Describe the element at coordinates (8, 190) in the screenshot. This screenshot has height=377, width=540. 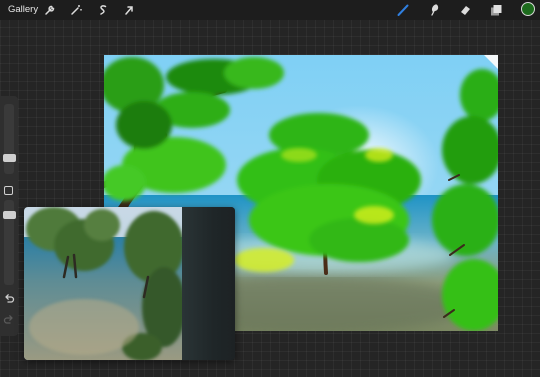
I see `modify-button` at that location.